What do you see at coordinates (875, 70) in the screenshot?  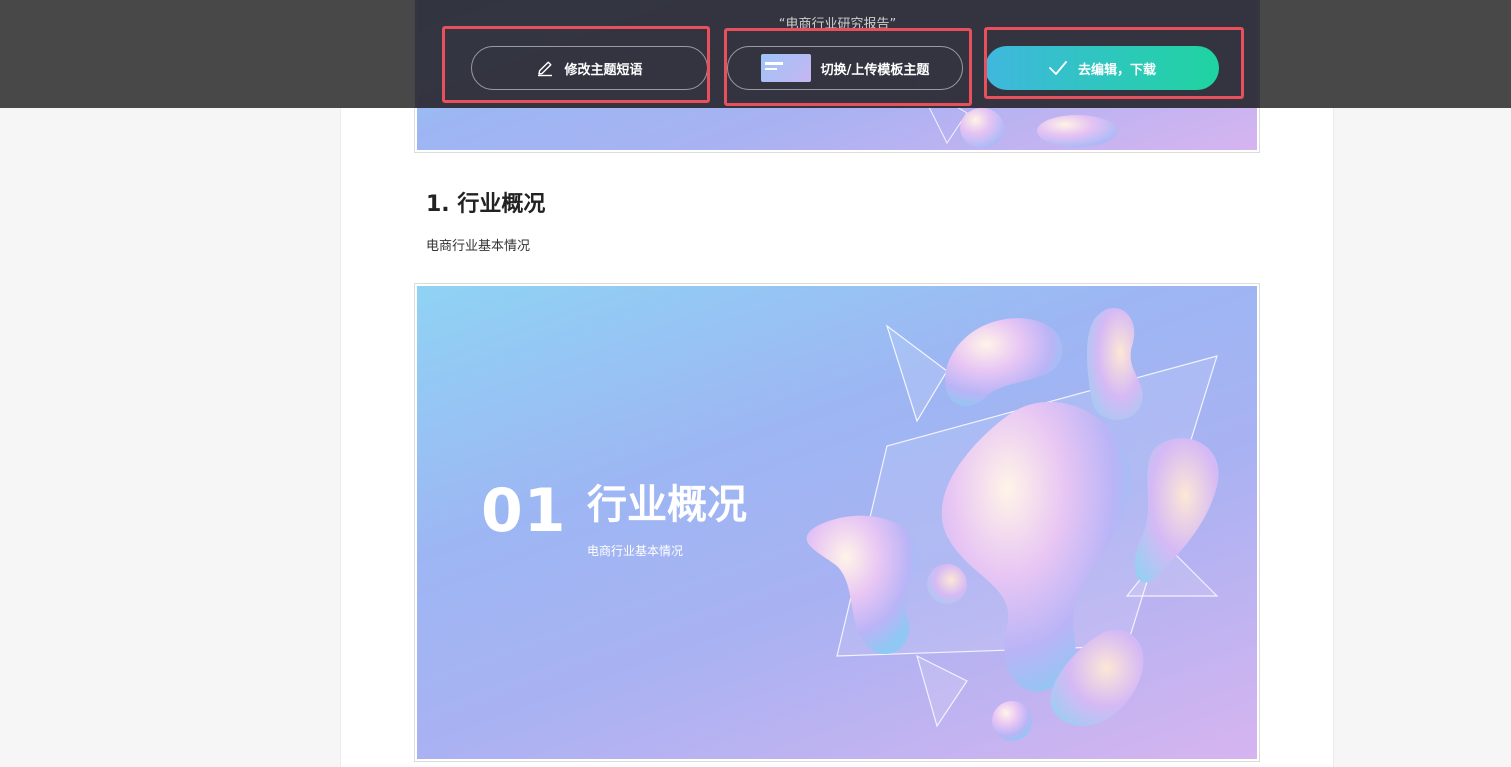 I see `switch-template-label: 切换/上传模板主题` at bounding box center [875, 70].